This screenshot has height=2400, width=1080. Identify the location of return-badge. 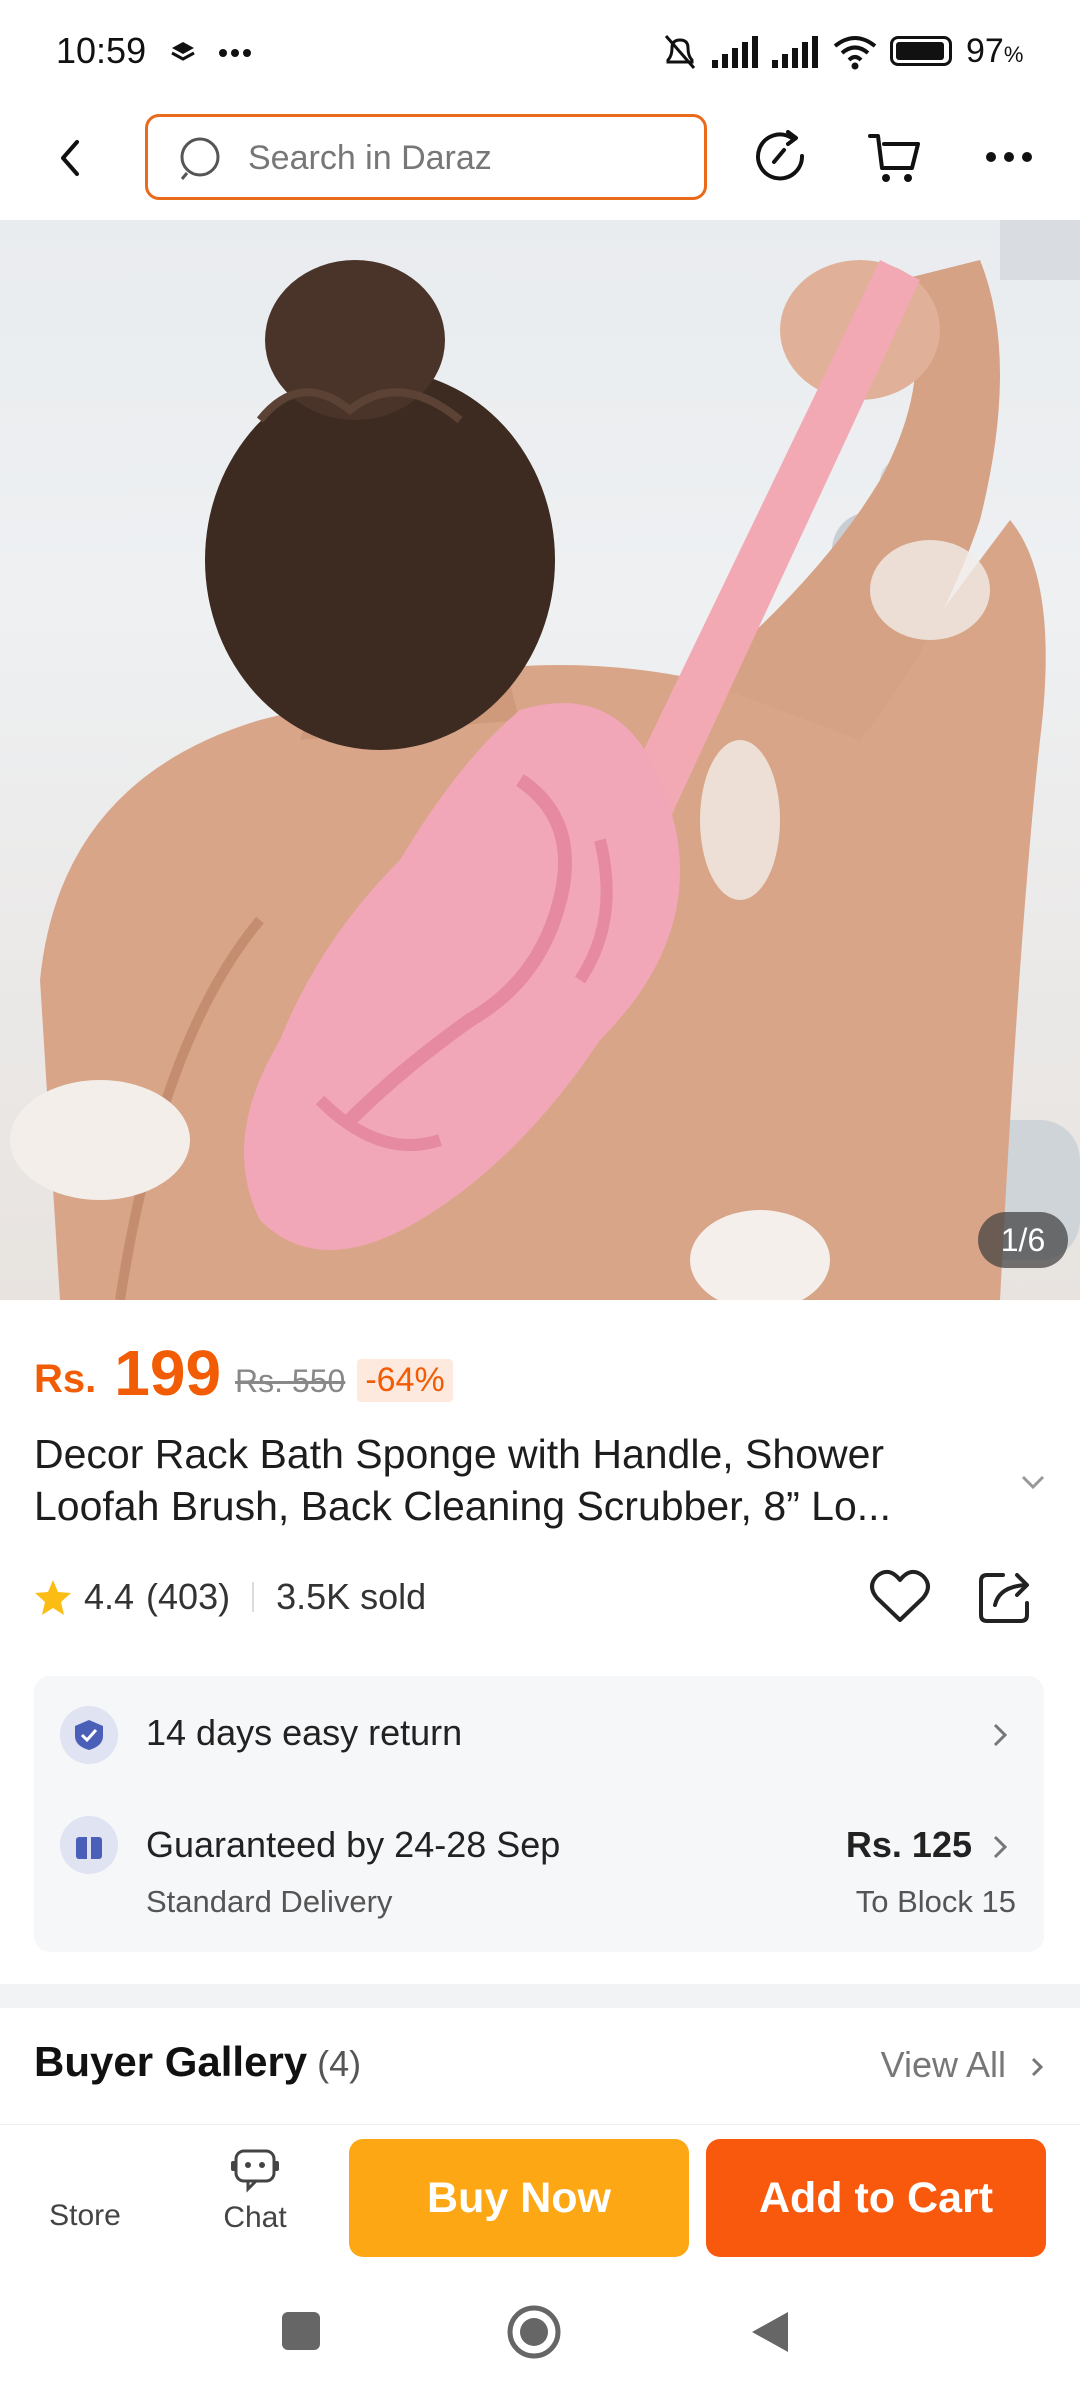
(89, 1735).